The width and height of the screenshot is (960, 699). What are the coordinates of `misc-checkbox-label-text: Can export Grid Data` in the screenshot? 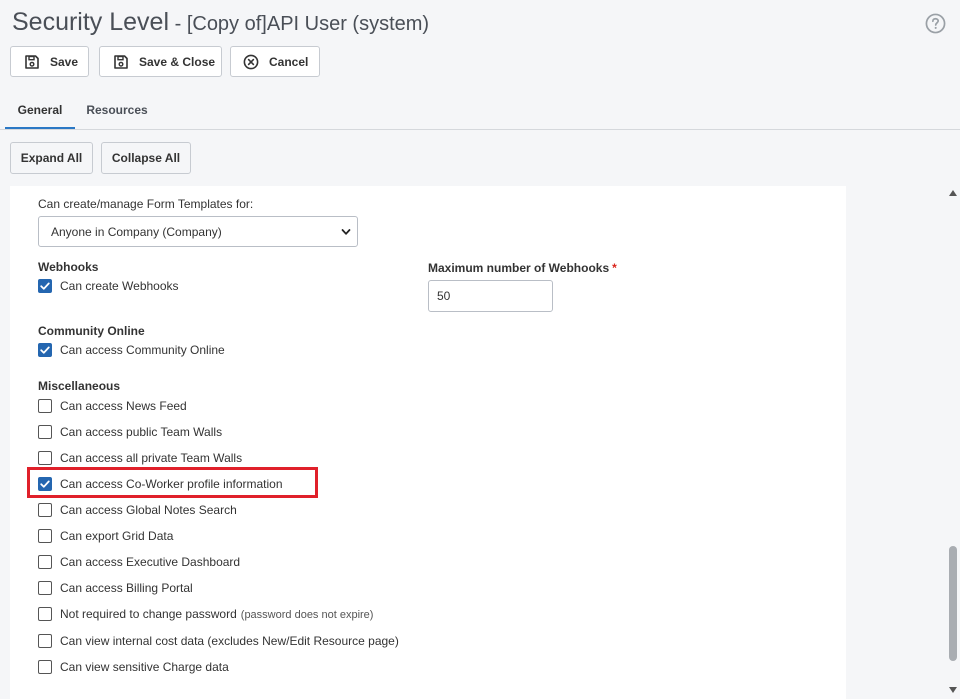 It's located at (117, 536).